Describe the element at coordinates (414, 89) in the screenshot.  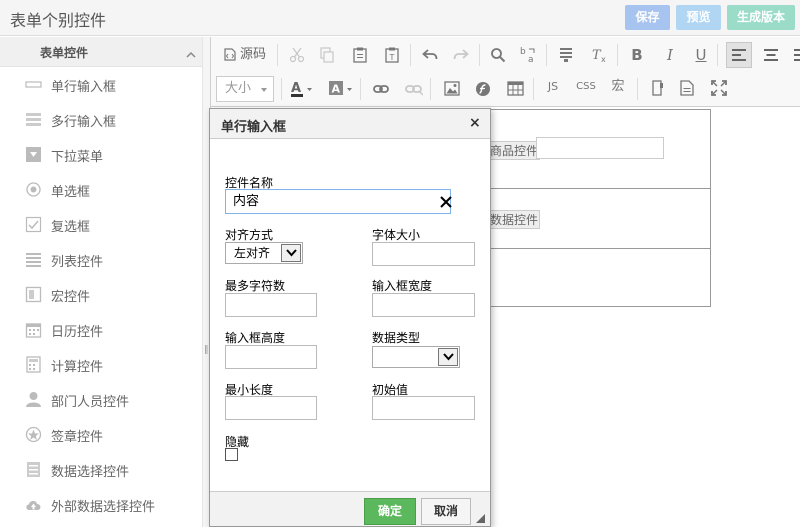
I see `unlink-icon` at that location.